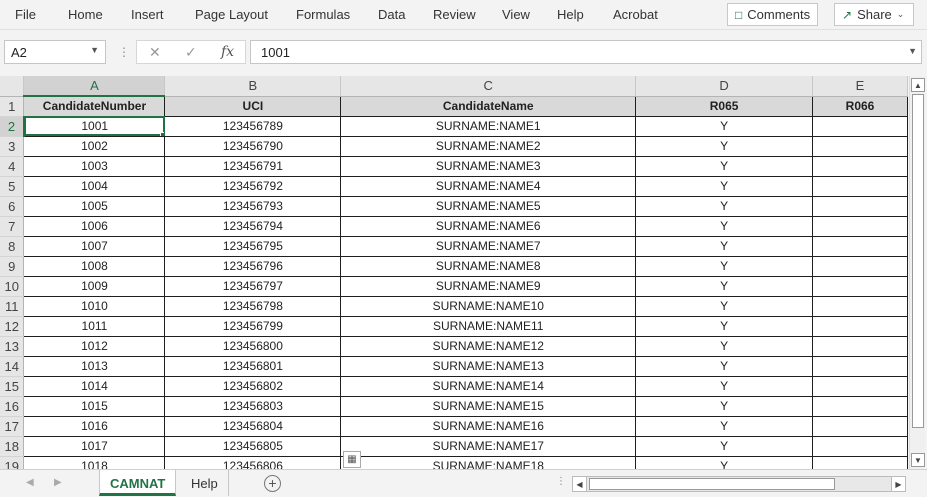 The height and width of the screenshot is (497, 927). I want to click on row-header: 5, so click(12, 186).